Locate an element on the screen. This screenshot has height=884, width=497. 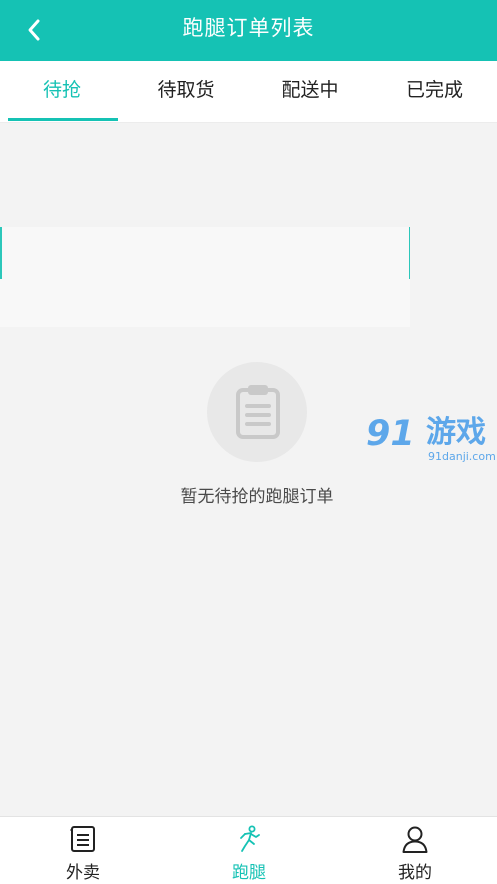
nav-errand: 跑腿 is located at coordinates (249, 850).